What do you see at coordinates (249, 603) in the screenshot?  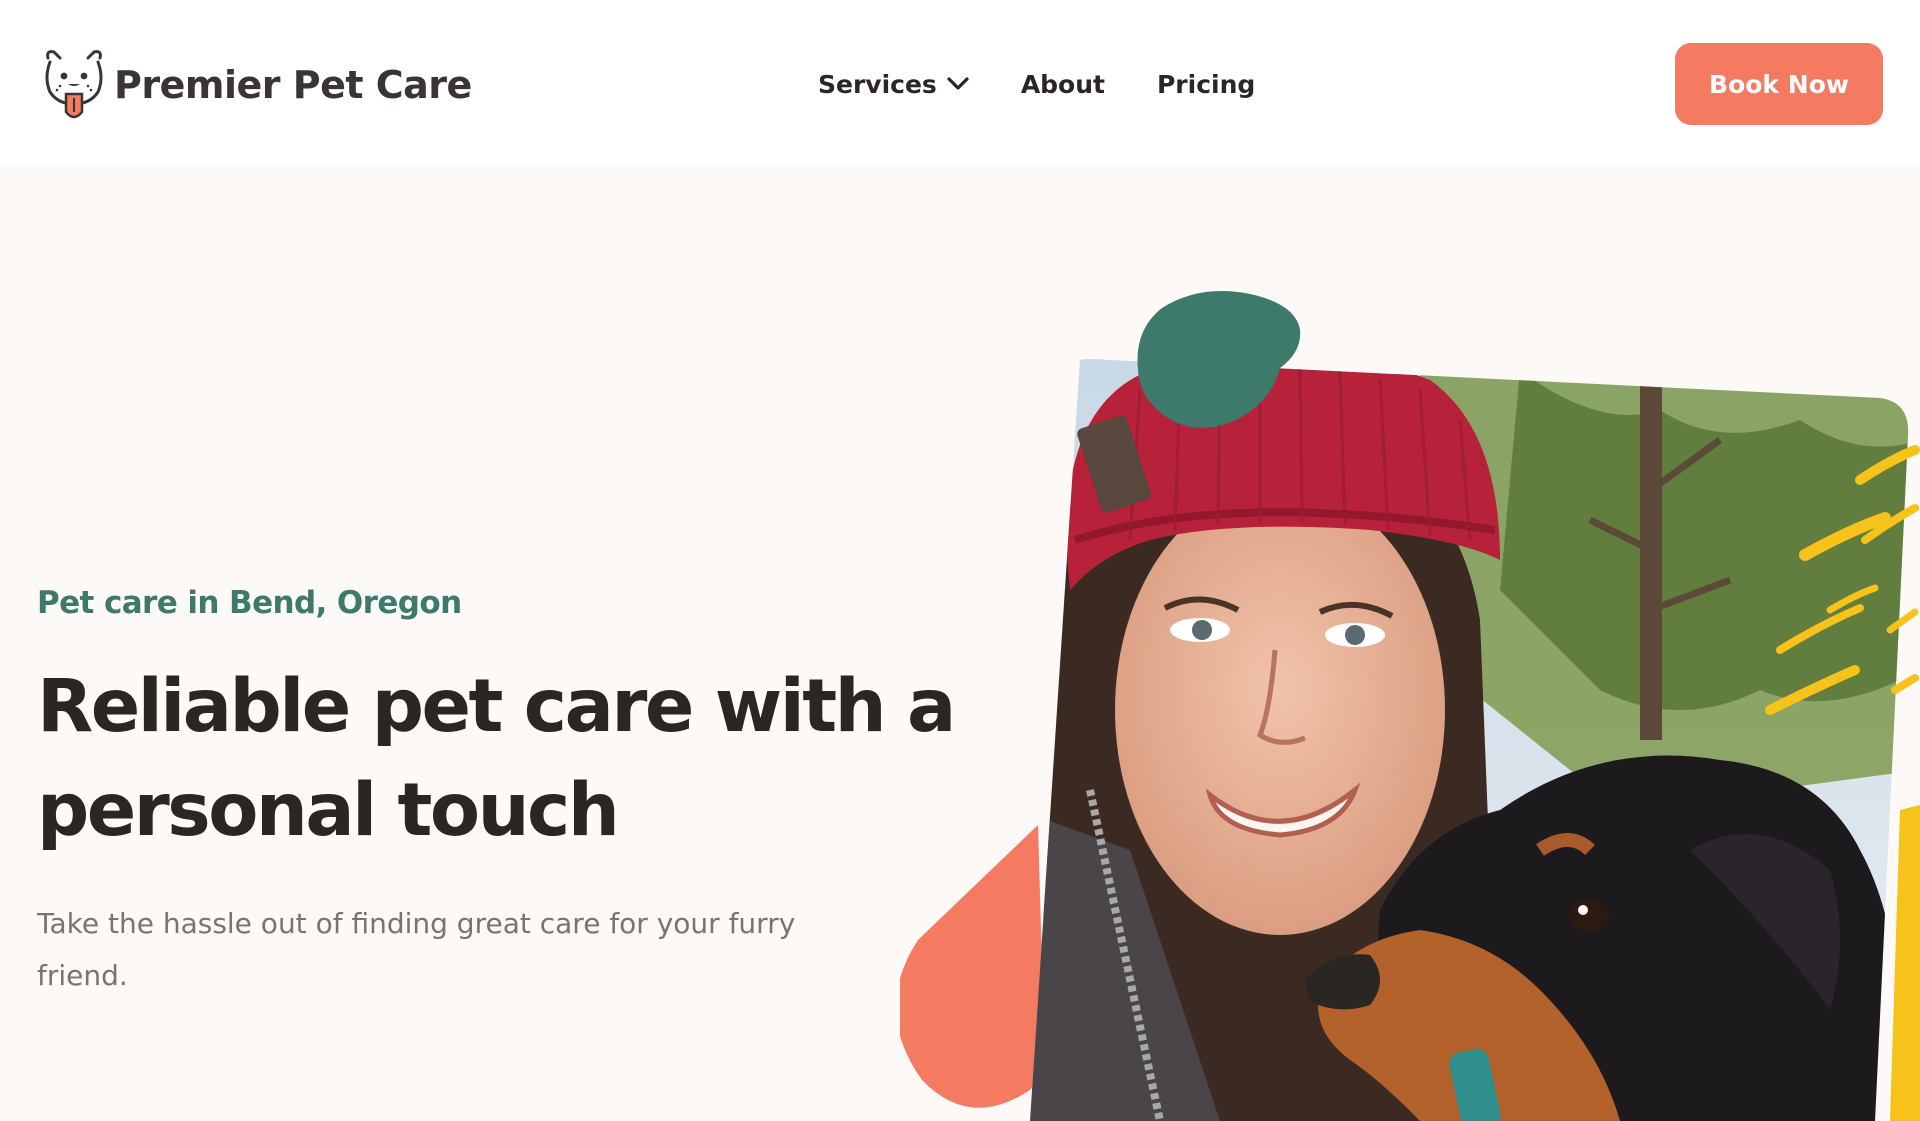 I see `hero-eyebrow: Pet care in Bend, Oregon` at bounding box center [249, 603].